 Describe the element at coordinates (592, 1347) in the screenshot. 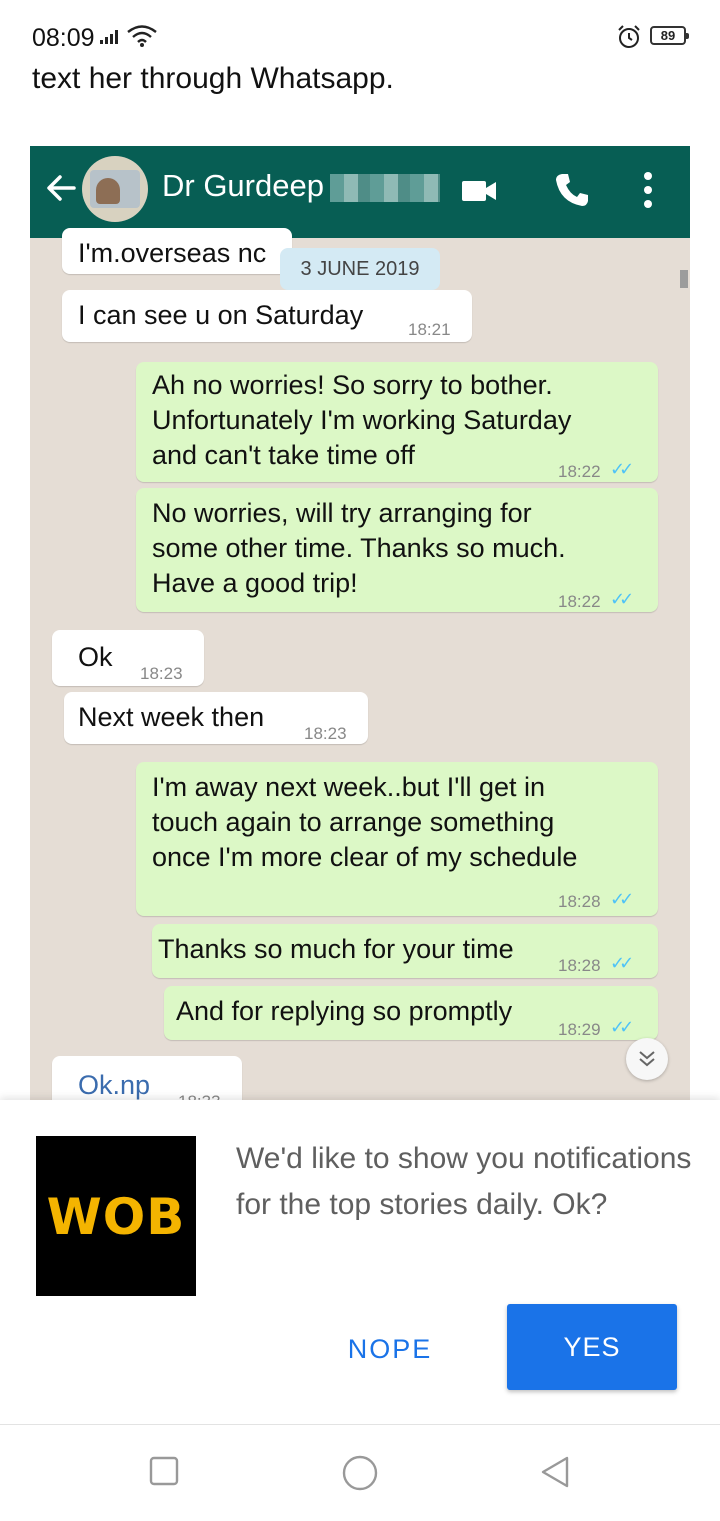

I see `yes-button: YES` at that location.